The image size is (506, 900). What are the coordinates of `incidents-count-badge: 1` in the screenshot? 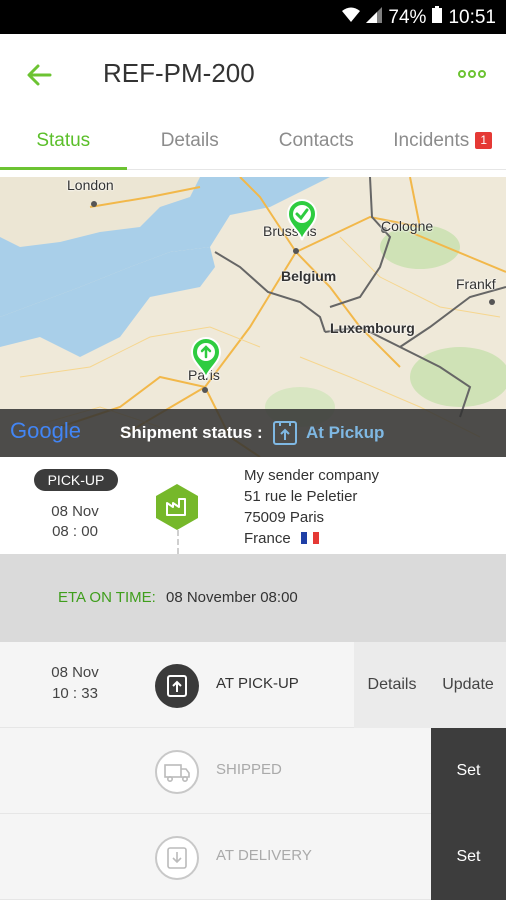 It's located at (484, 140).